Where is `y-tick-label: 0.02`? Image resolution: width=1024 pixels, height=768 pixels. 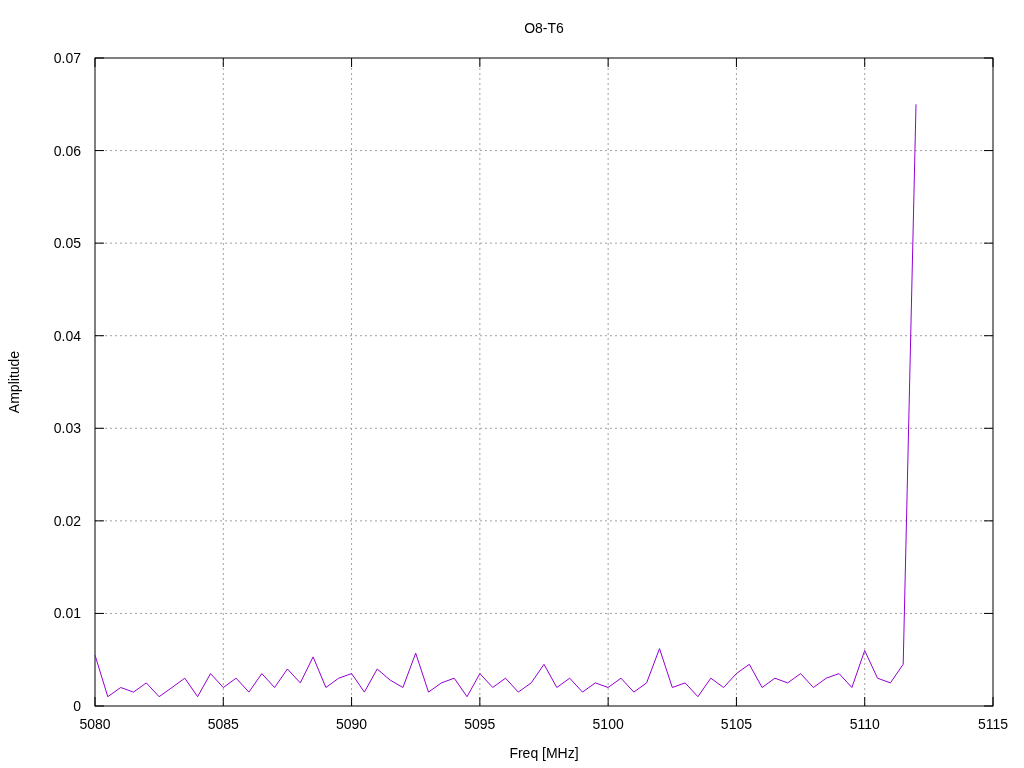 y-tick-label: 0.02 is located at coordinates (67, 520).